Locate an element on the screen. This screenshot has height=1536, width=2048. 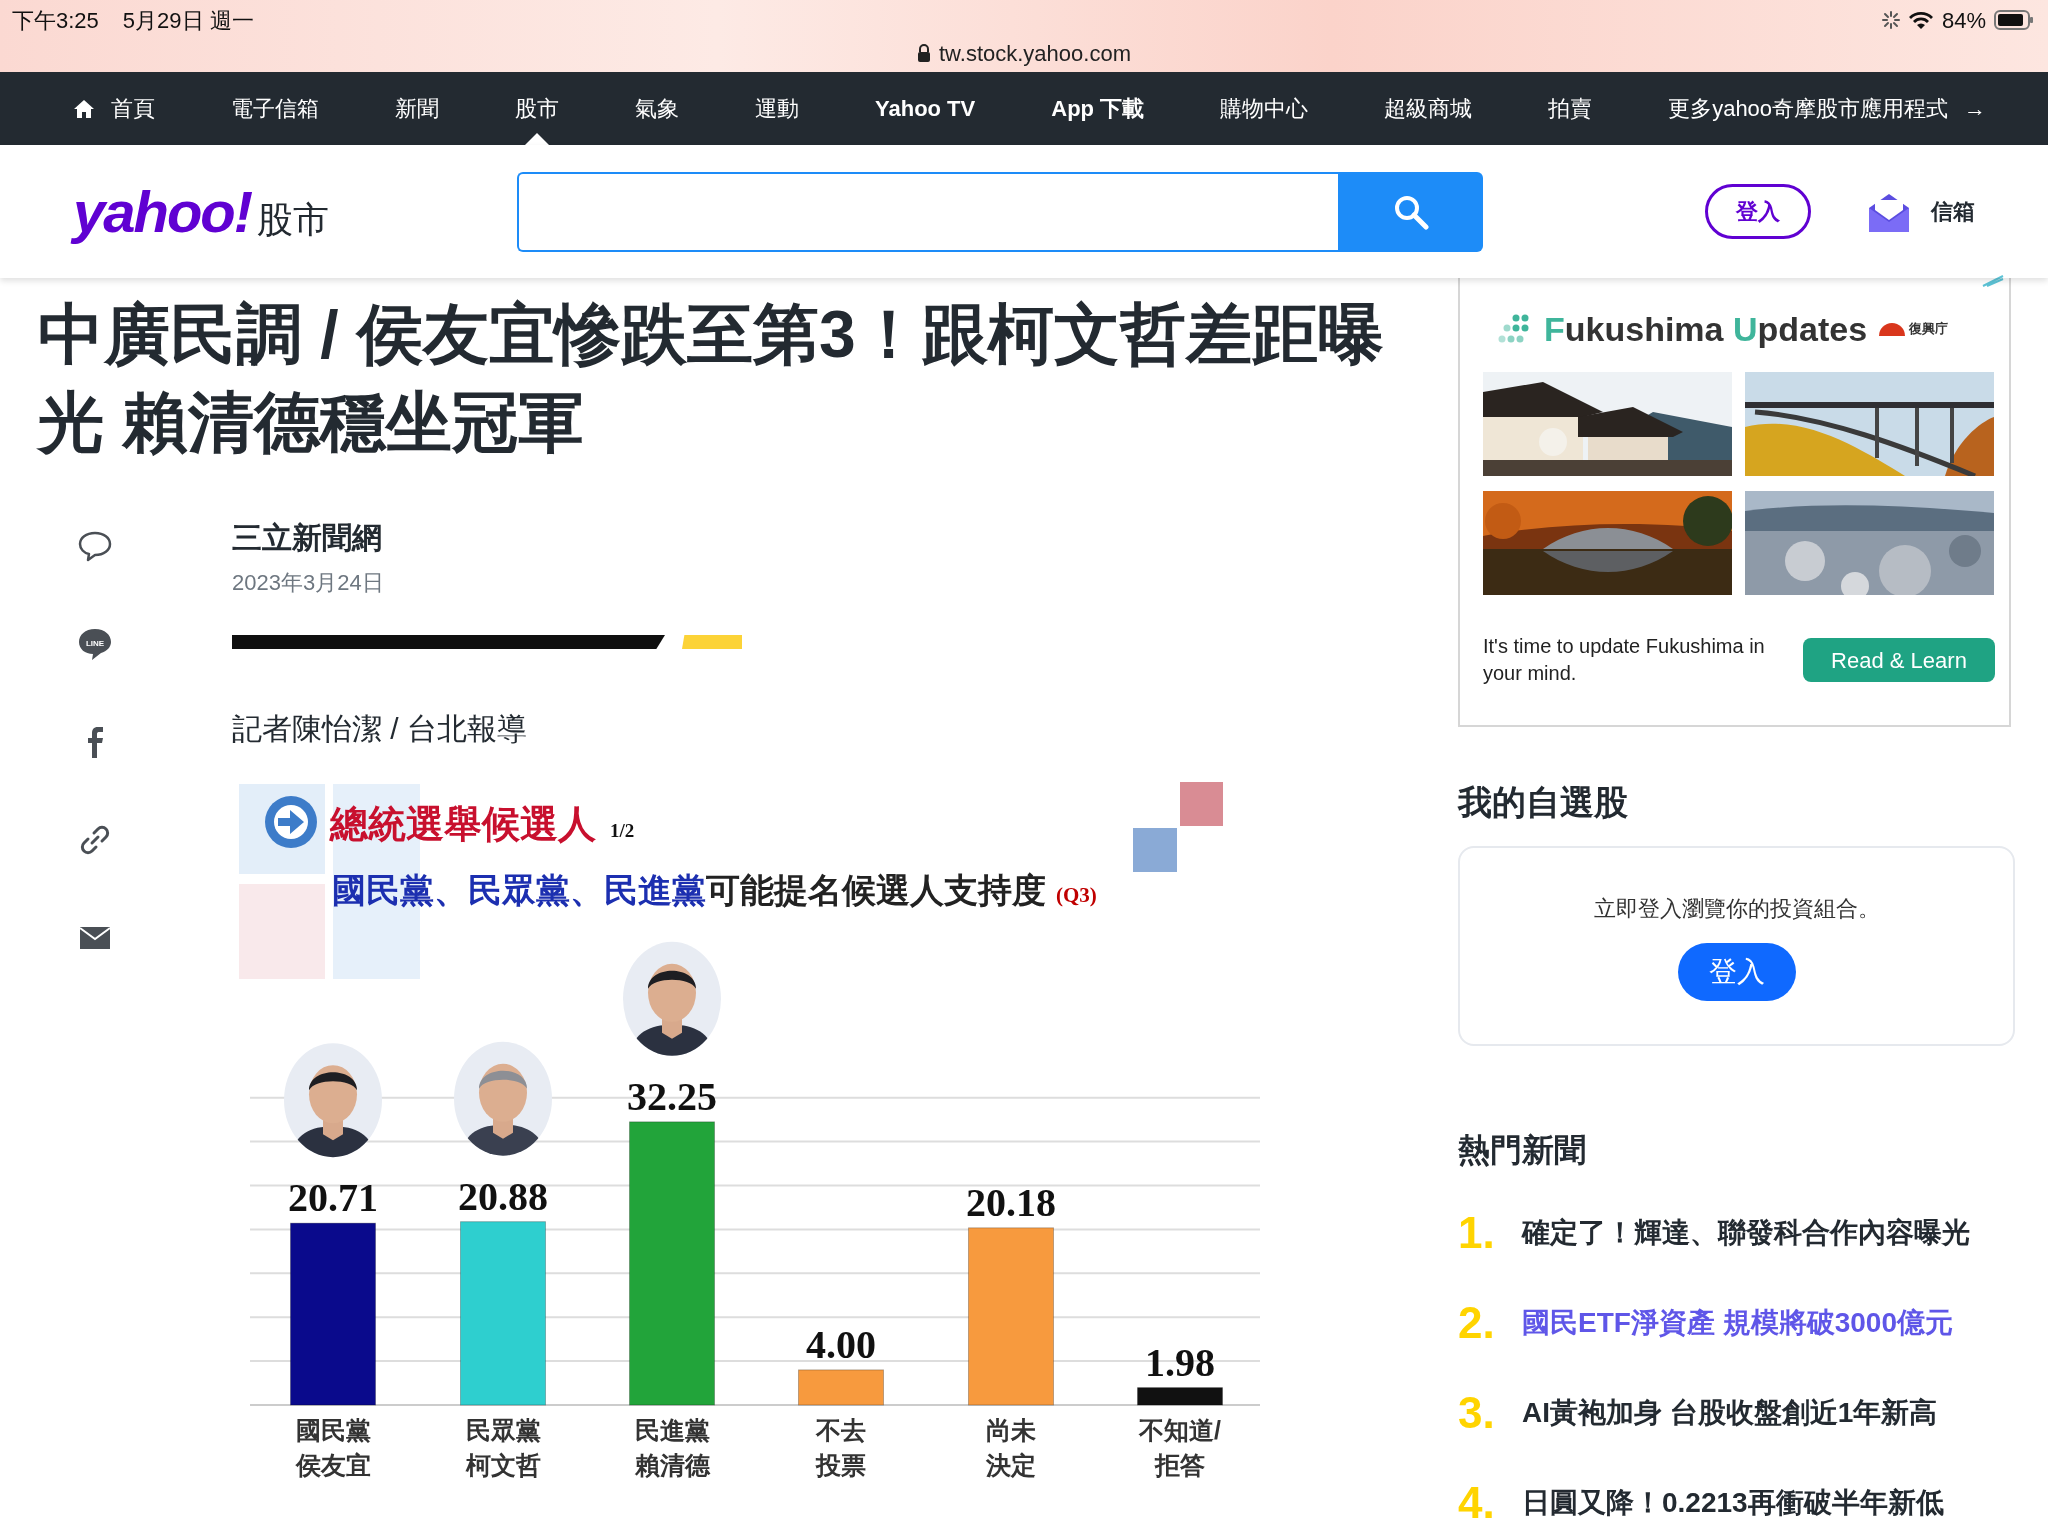
nav-tab: 電子信箱 is located at coordinates (275, 108).